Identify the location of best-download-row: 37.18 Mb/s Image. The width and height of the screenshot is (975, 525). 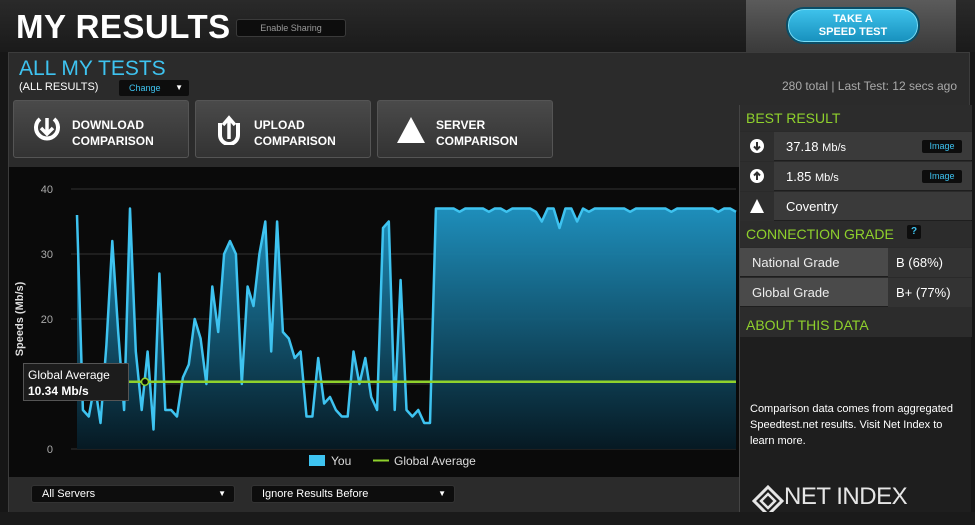
(856, 146).